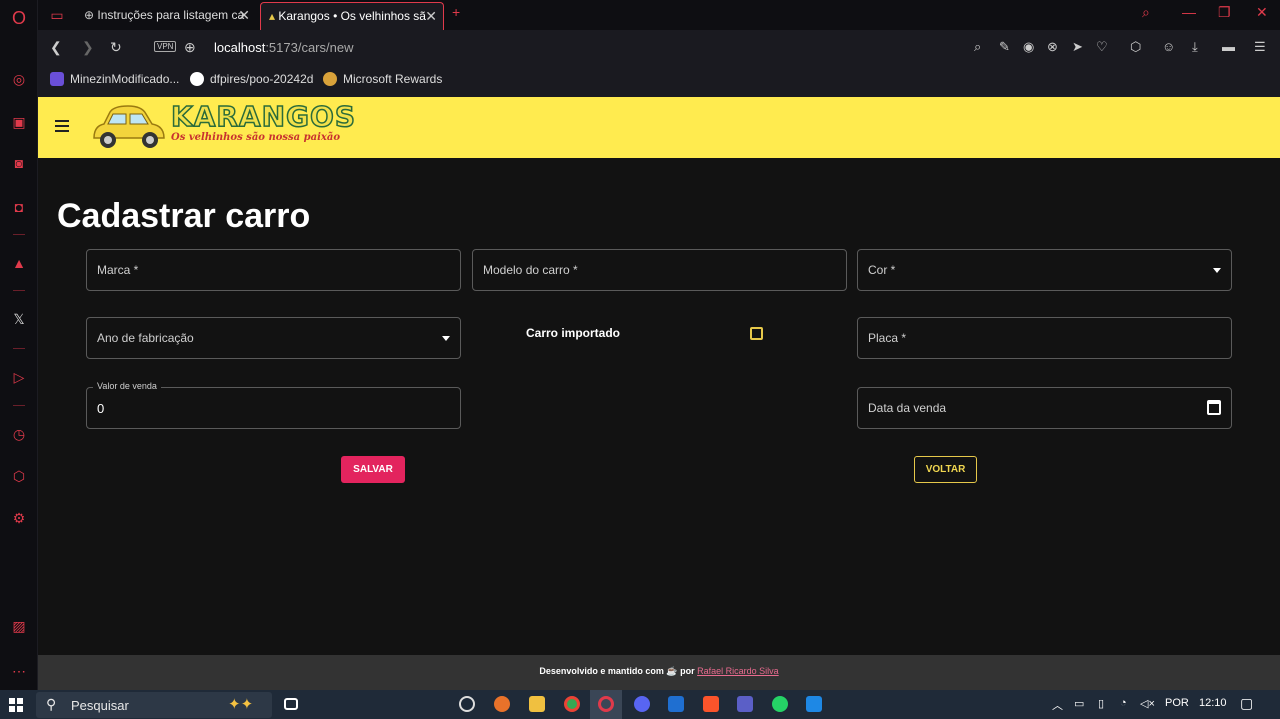 This screenshot has width=1280, height=719. What do you see at coordinates (373, 469) in the screenshot?
I see `save-button: SALVAR` at bounding box center [373, 469].